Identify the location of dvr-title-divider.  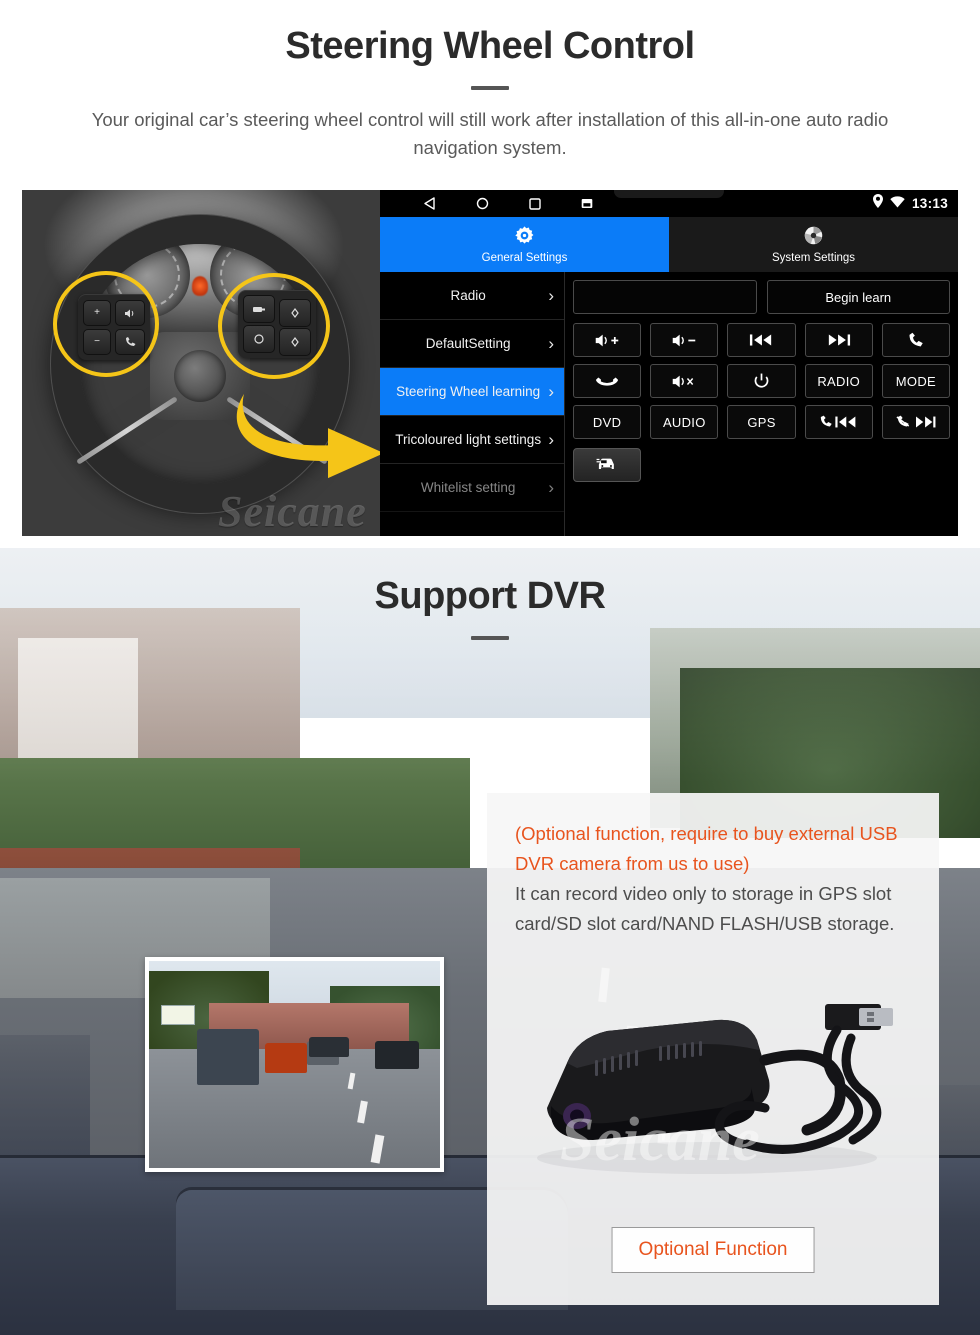
(490, 637).